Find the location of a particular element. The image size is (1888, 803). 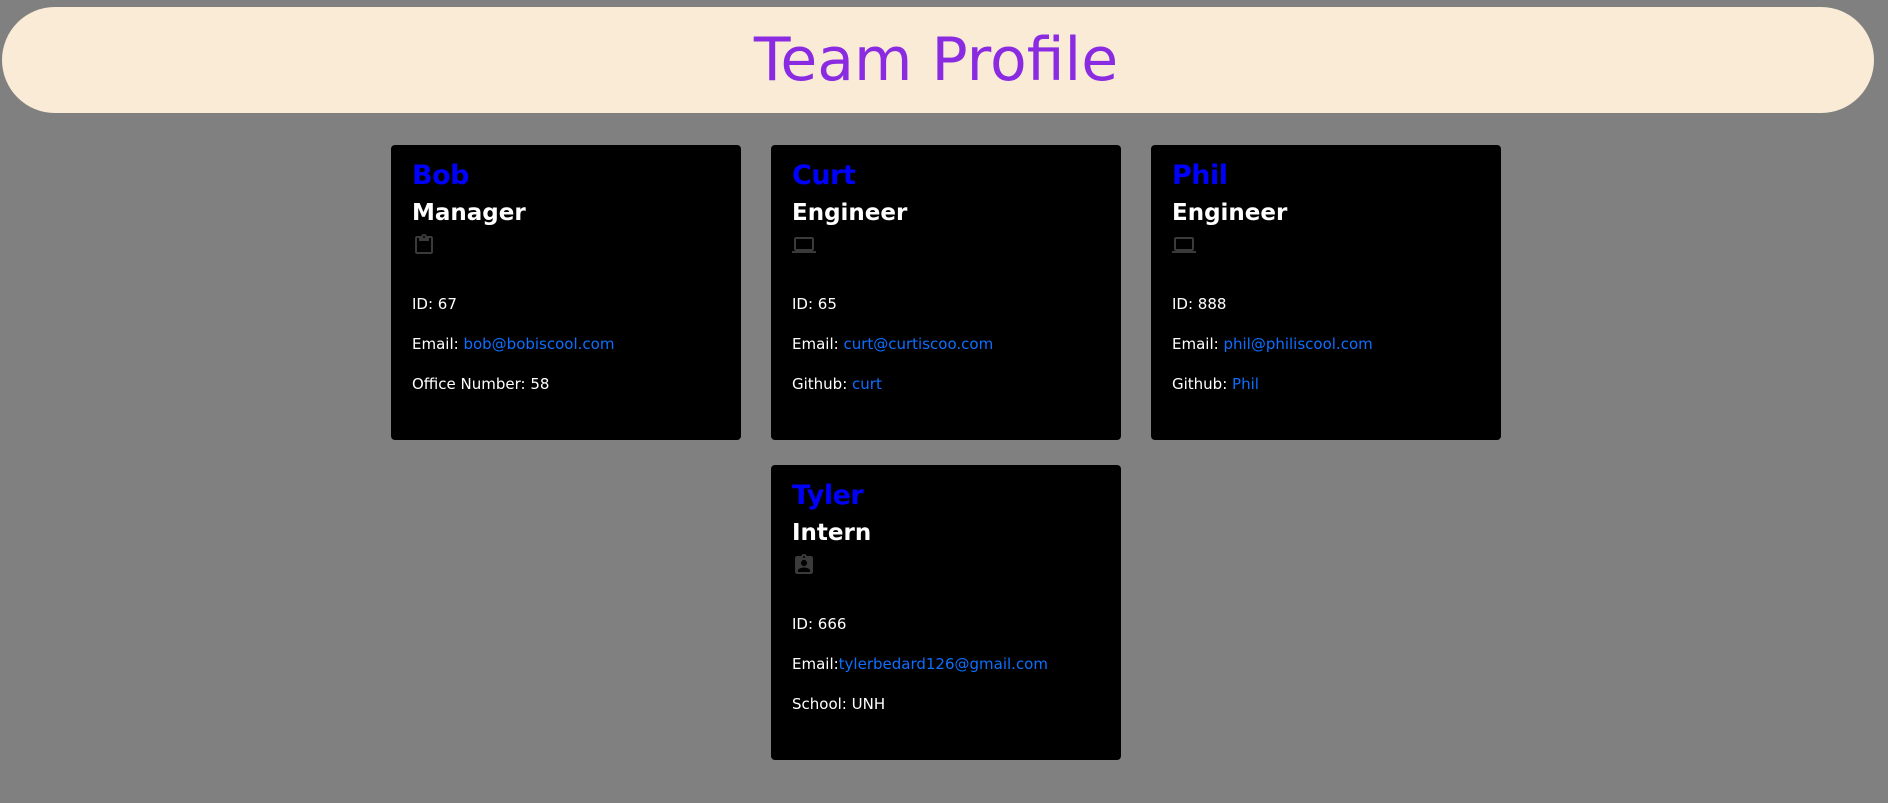

employee-name: Tyler is located at coordinates (828, 495).